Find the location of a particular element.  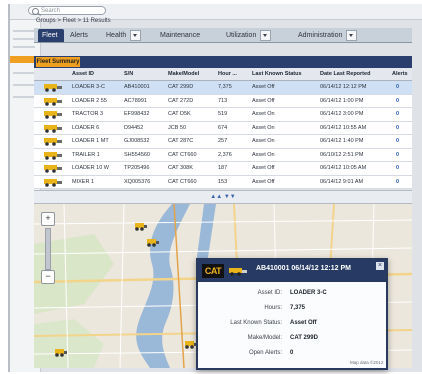

col-header: S/N is located at coordinates (128, 74).